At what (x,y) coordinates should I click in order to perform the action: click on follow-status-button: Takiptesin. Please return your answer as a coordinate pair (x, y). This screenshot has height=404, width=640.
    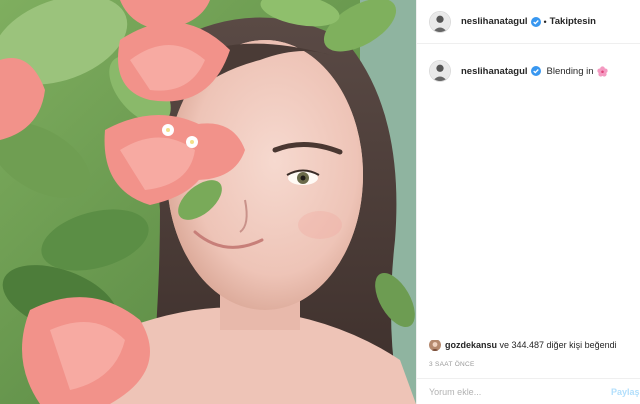
    Looking at the image, I should click on (573, 21).